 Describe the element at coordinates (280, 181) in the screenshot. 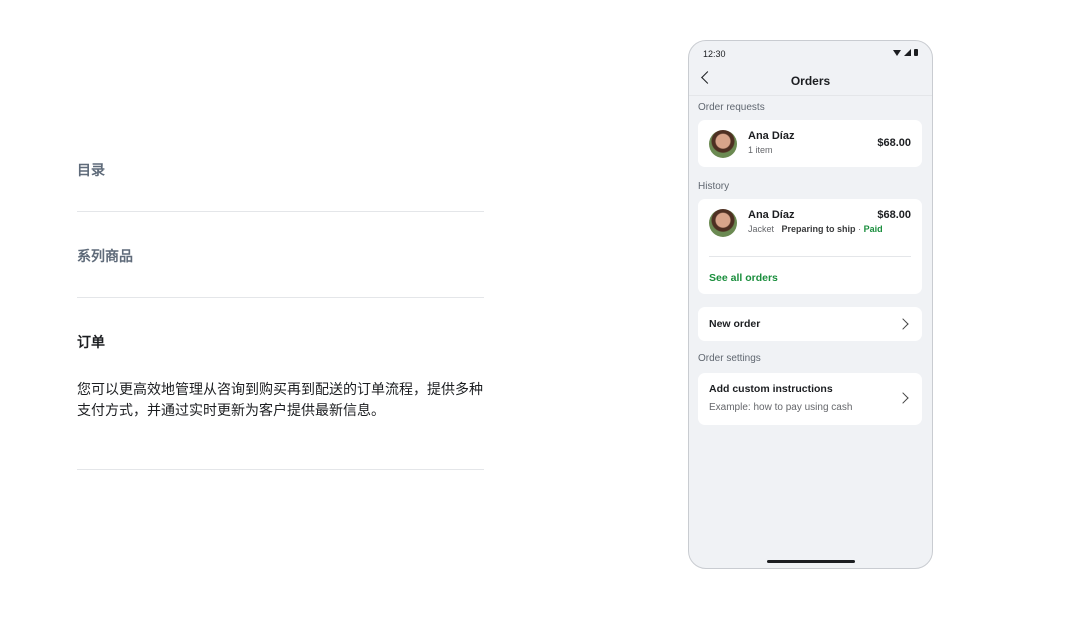

I see `accordion-item-catalog: 目录` at that location.